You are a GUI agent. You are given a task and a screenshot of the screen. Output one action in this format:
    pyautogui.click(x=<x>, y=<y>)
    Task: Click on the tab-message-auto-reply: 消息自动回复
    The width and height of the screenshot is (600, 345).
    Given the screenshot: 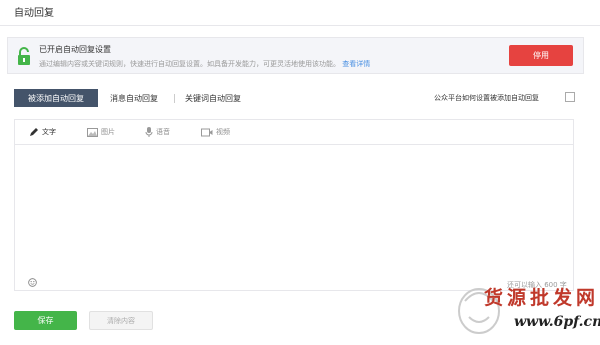 What is the action you would take?
    pyautogui.click(x=134, y=98)
    